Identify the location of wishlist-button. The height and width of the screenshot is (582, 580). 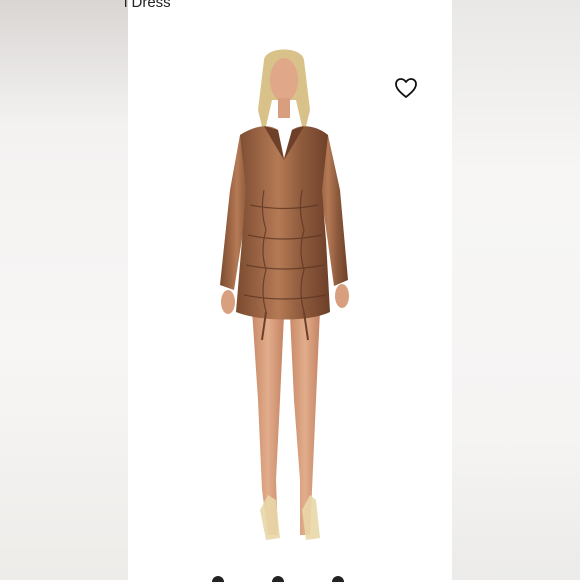
(406, 88).